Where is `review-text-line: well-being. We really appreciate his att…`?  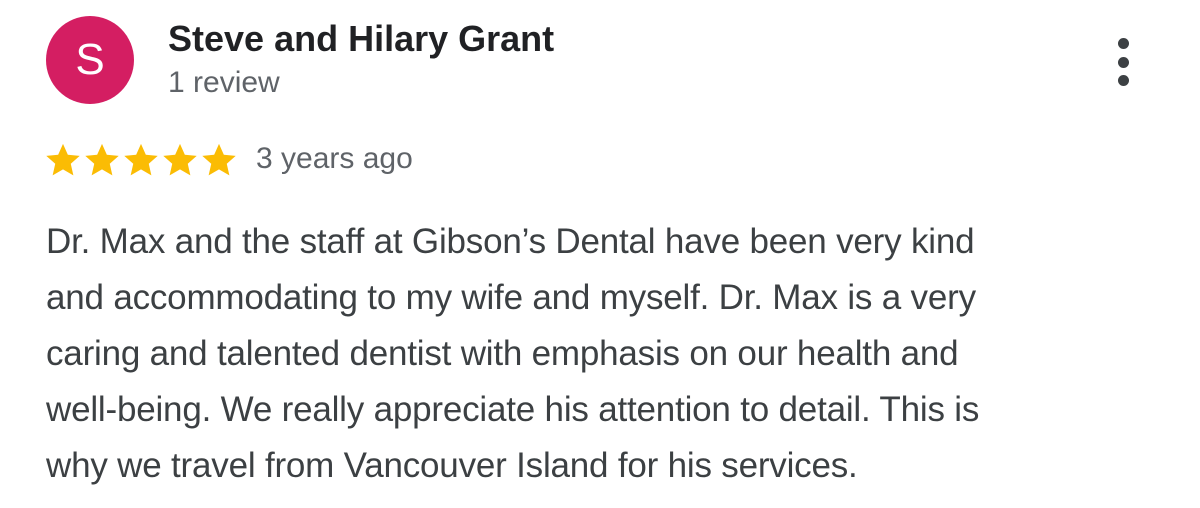
review-text-line: well-being. We really appreciate his att… is located at coordinates (513, 409).